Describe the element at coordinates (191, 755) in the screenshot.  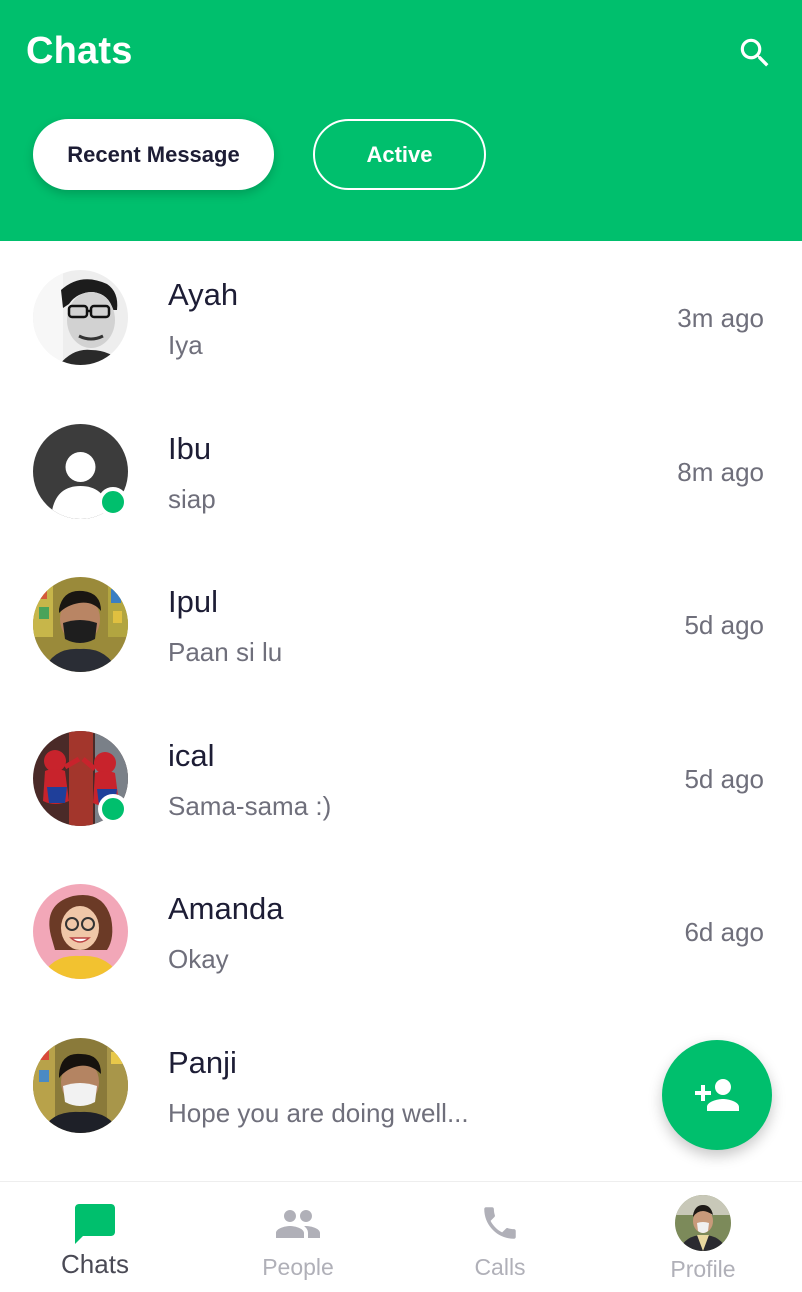
I see `chat-name: ical` at that location.